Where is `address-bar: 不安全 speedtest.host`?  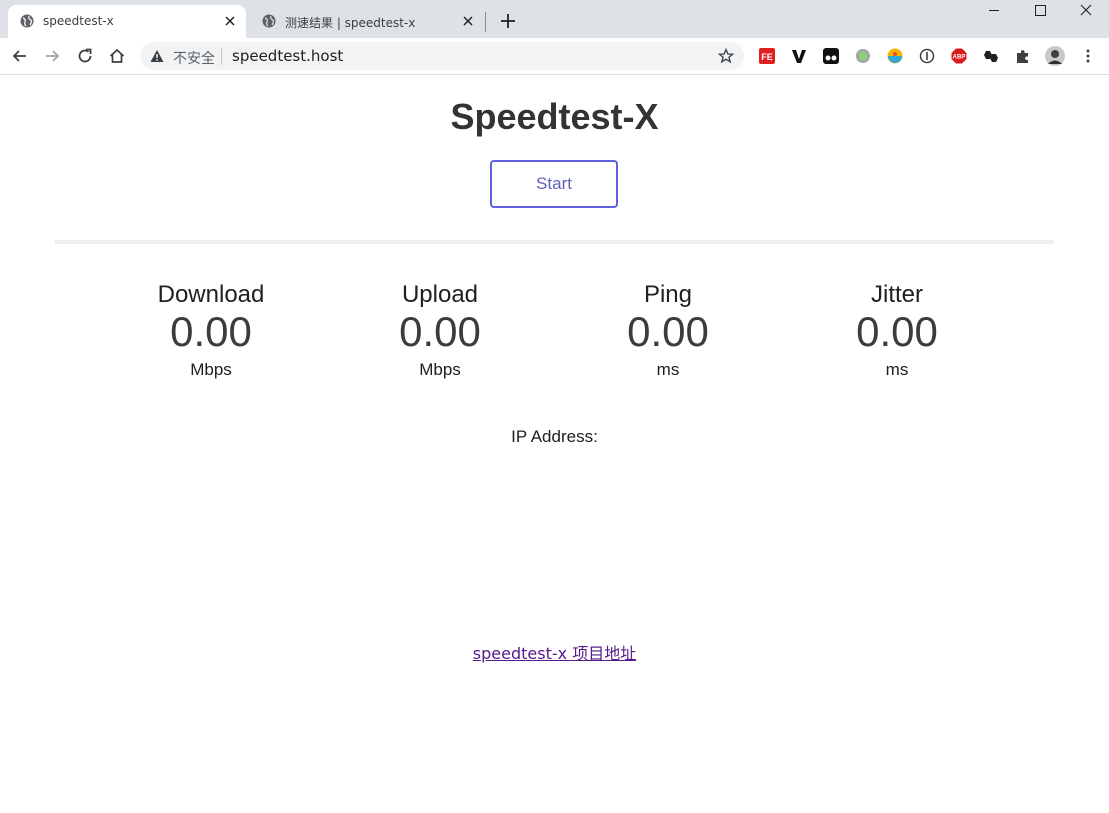
address-bar: 不安全 speedtest.host is located at coordinates (442, 56).